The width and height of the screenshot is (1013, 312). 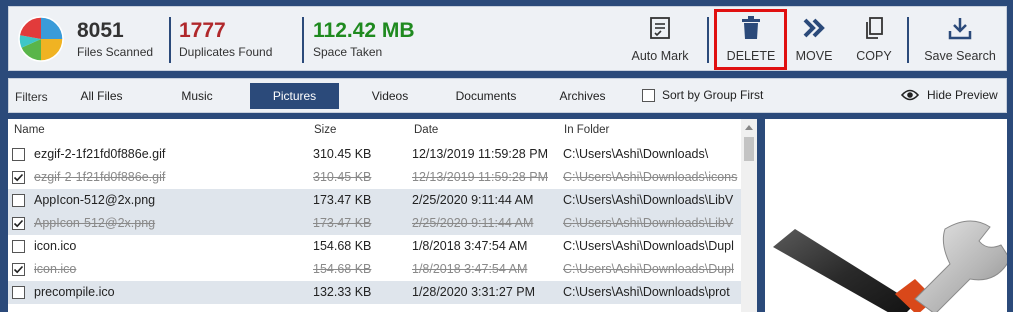 What do you see at coordinates (74, 292) in the screenshot?
I see `file-name: precompile.ico` at bounding box center [74, 292].